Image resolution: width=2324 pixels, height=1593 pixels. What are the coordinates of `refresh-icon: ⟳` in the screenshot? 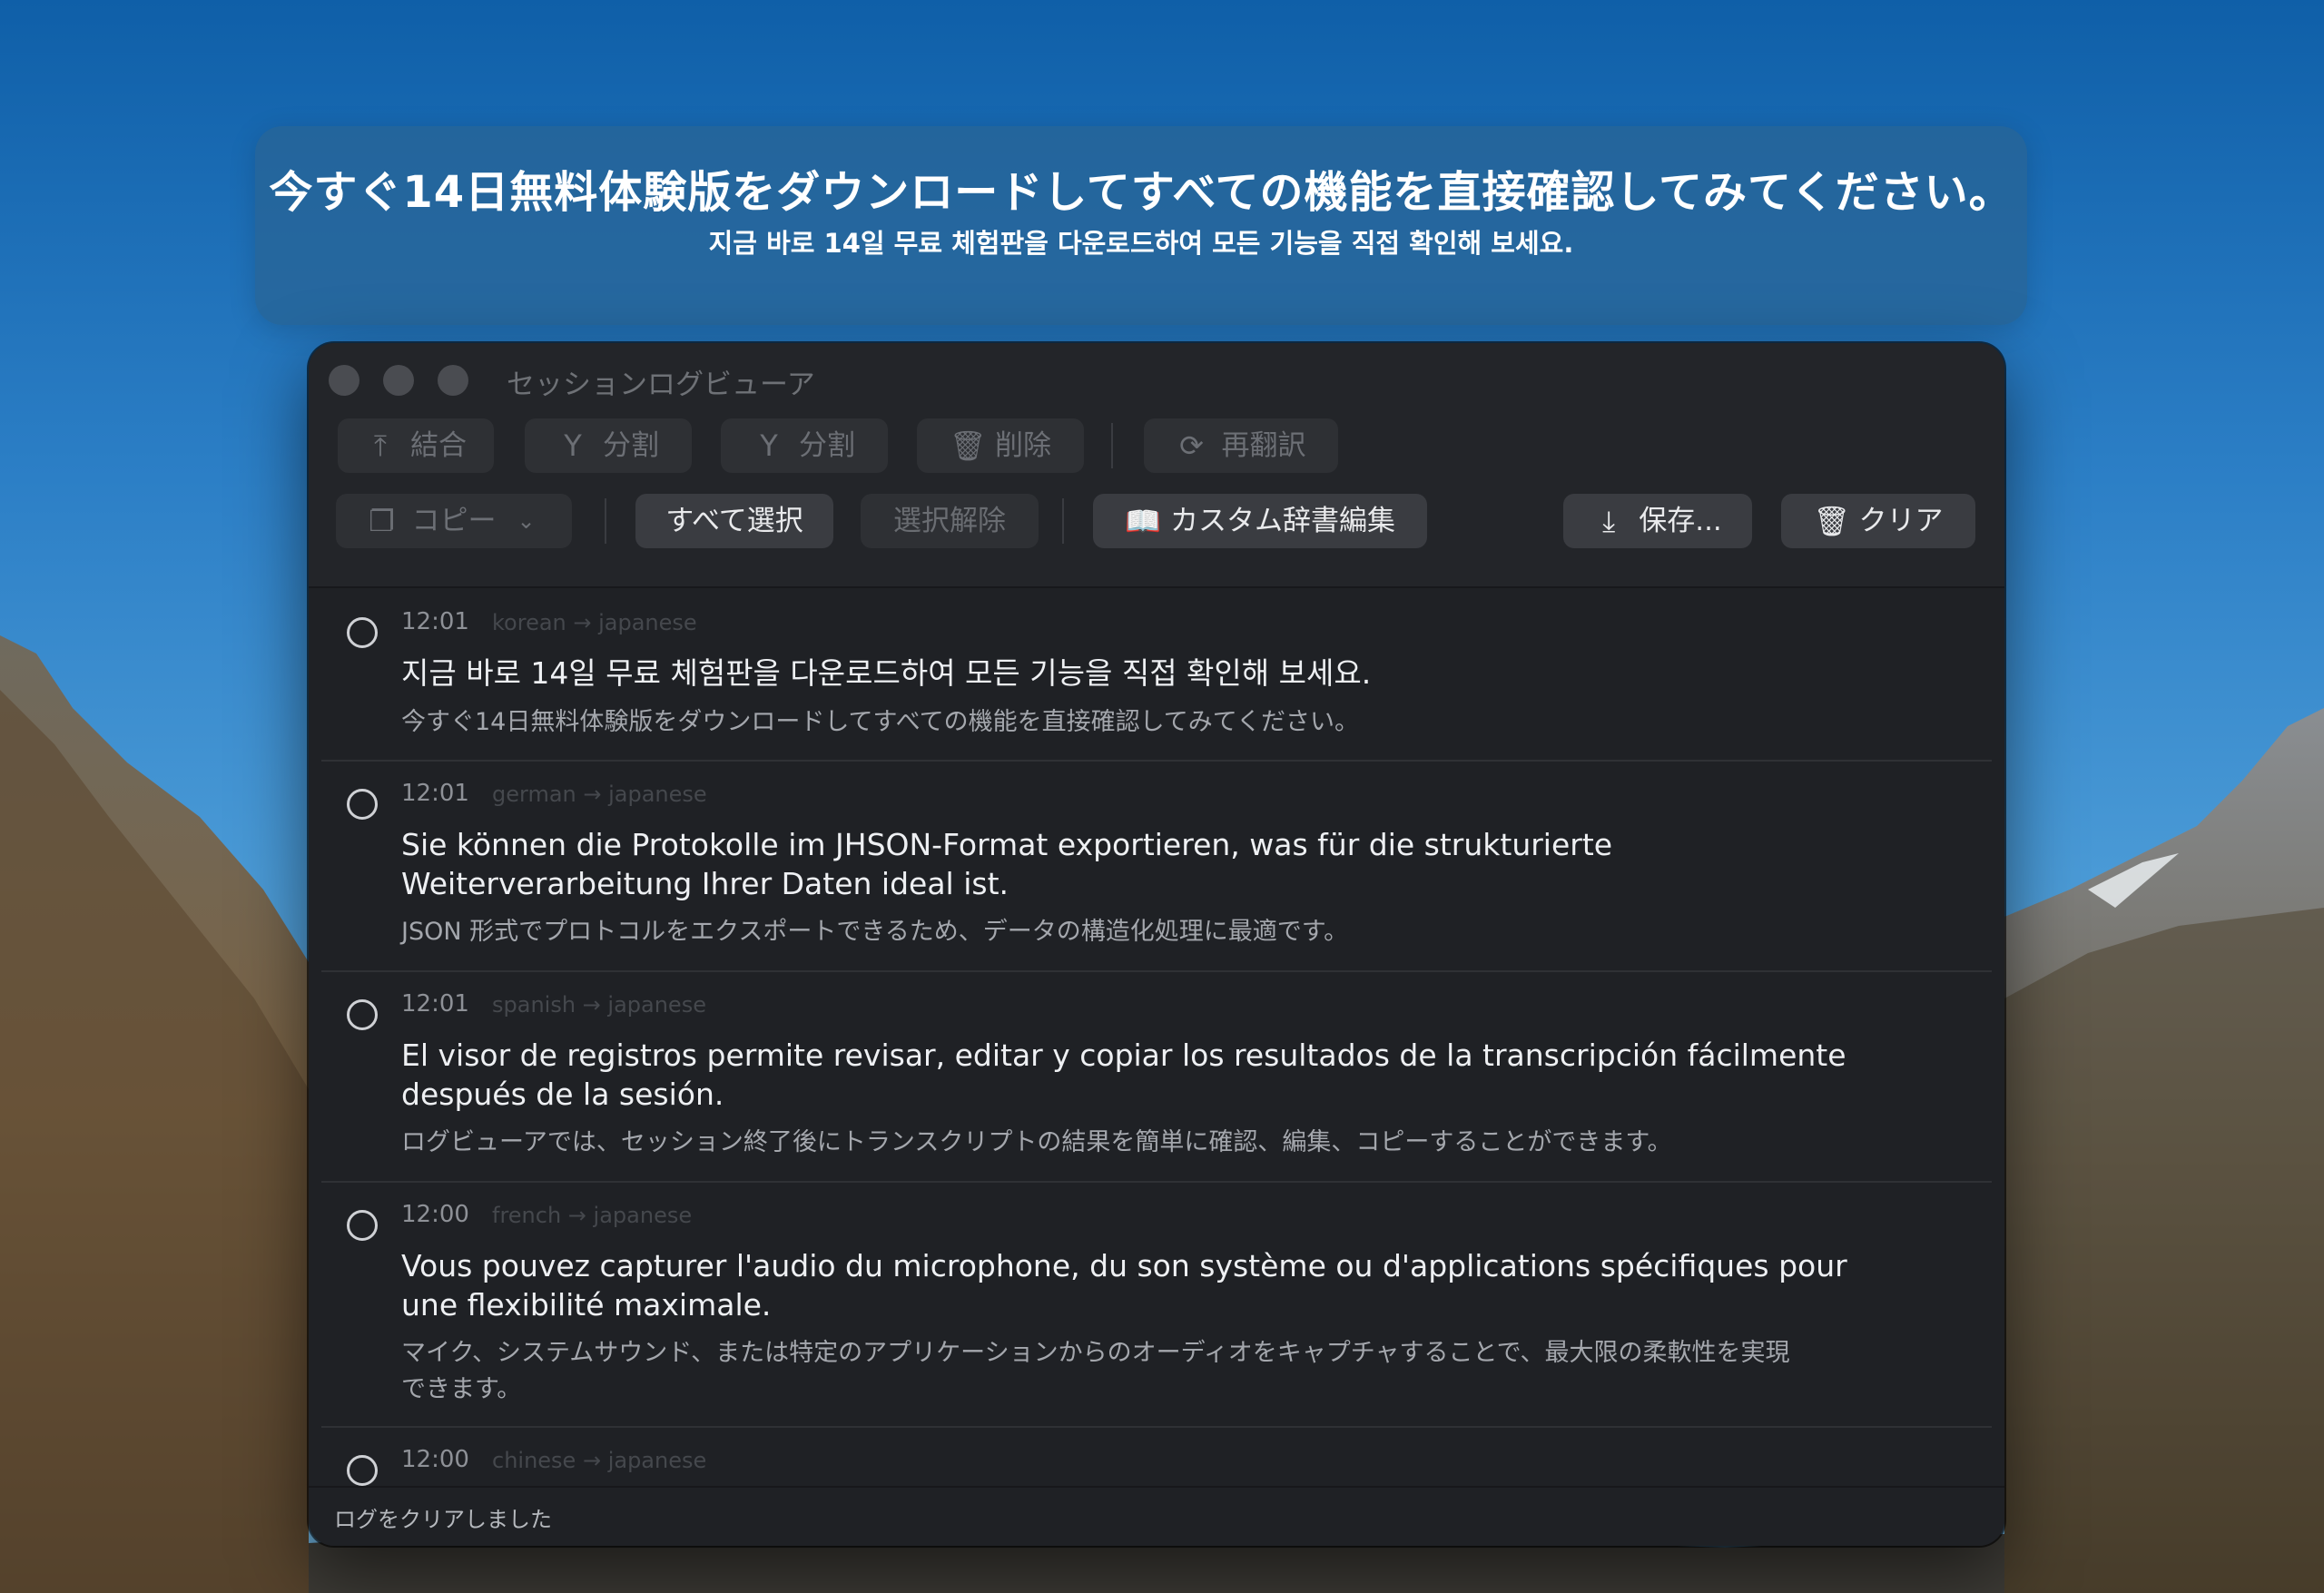 It's located at (1191, 445).